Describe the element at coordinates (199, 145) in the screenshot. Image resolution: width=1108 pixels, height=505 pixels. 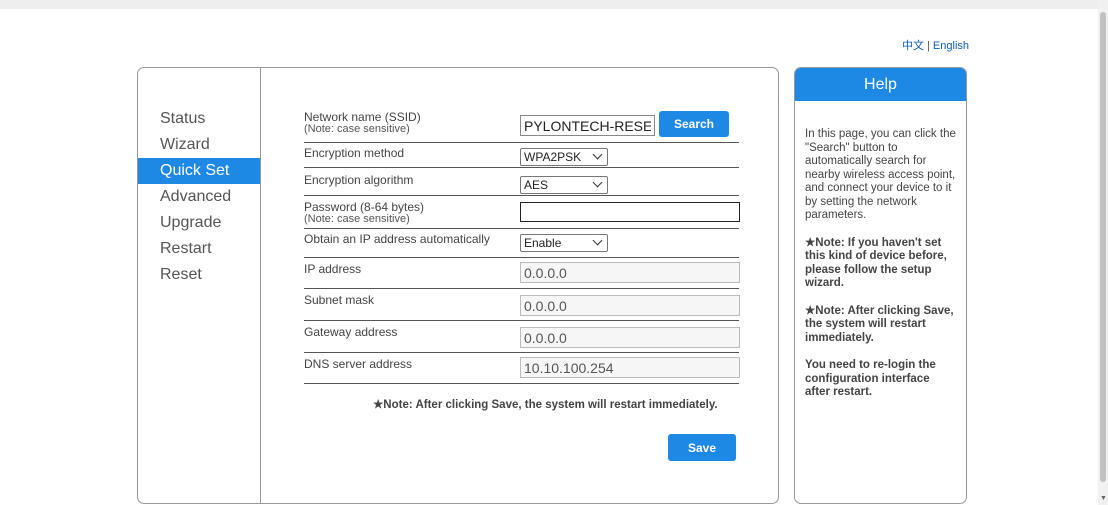
I see `nav-item-wizard: Wizard` at that location.